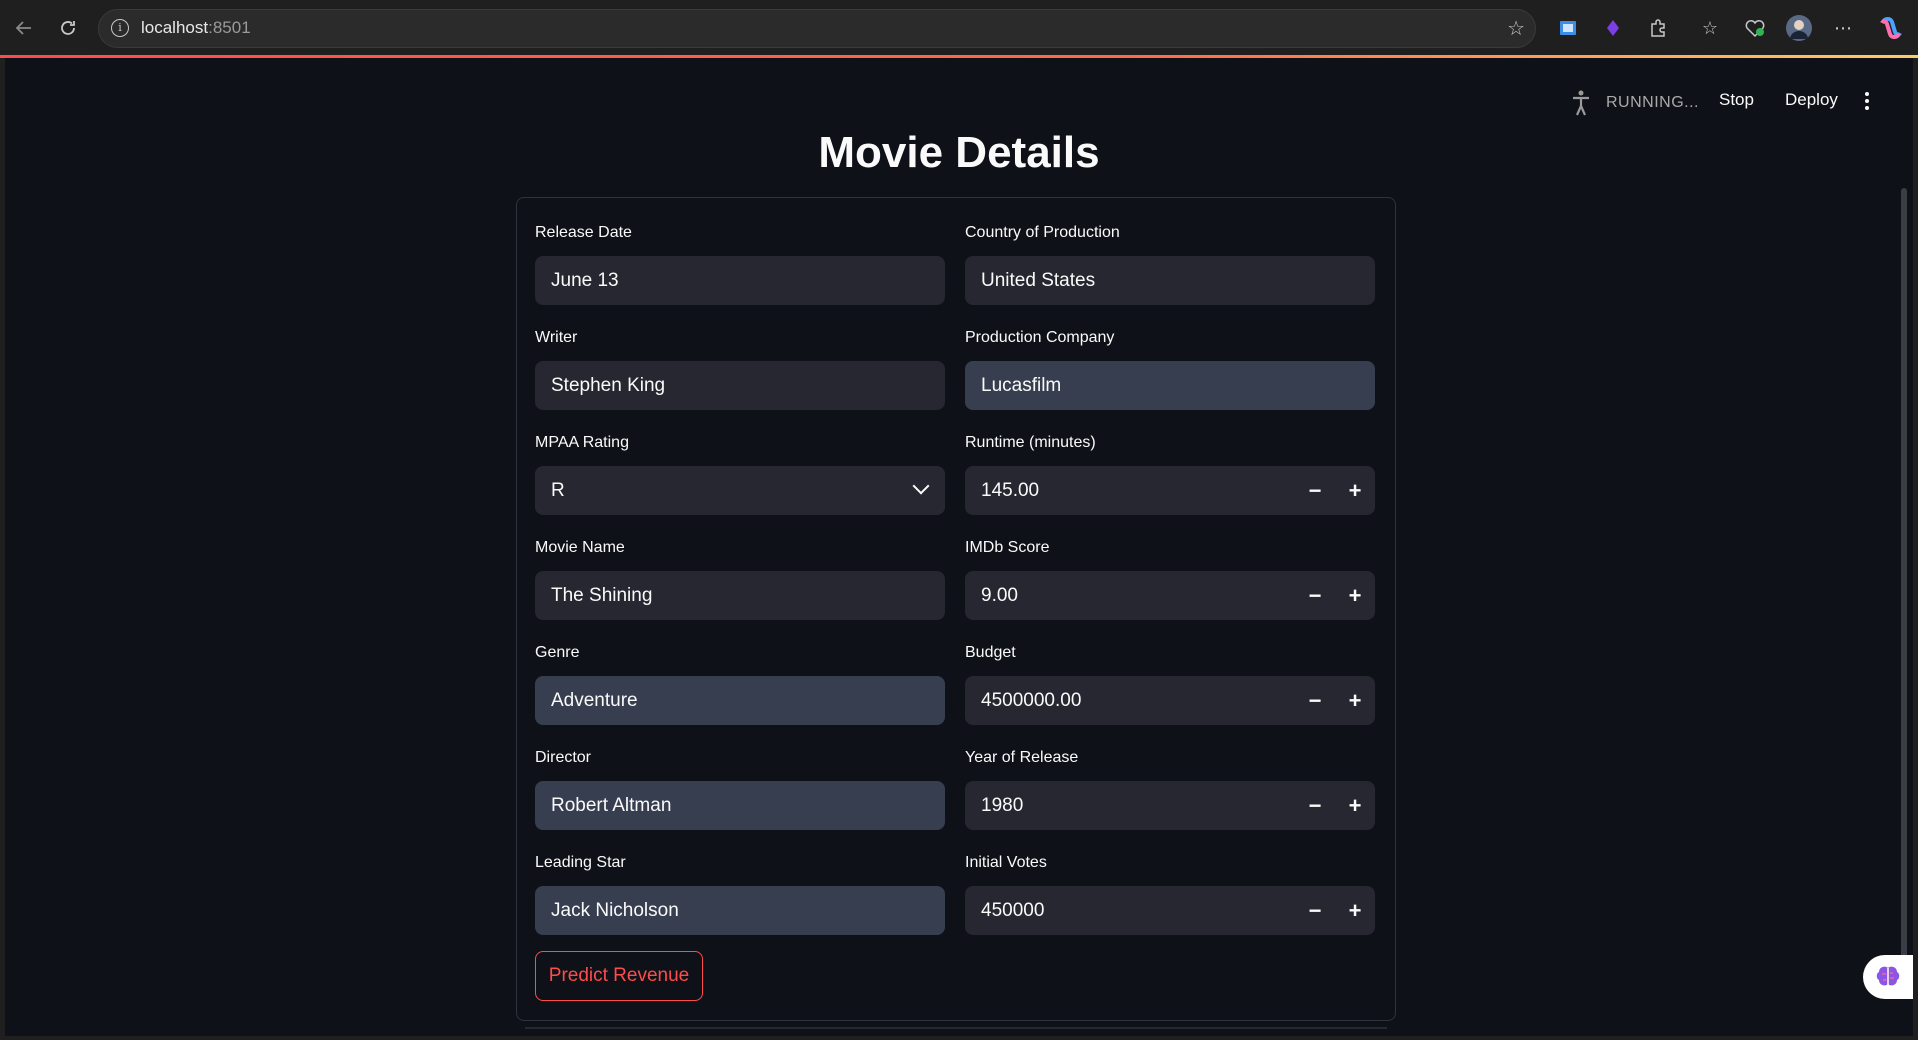 This screenshot has width=1918, height=1040. Describe the element at coordinates (740, 910) in the screenshot. I see `leading-star-input: Jack Nicholson` at that location.